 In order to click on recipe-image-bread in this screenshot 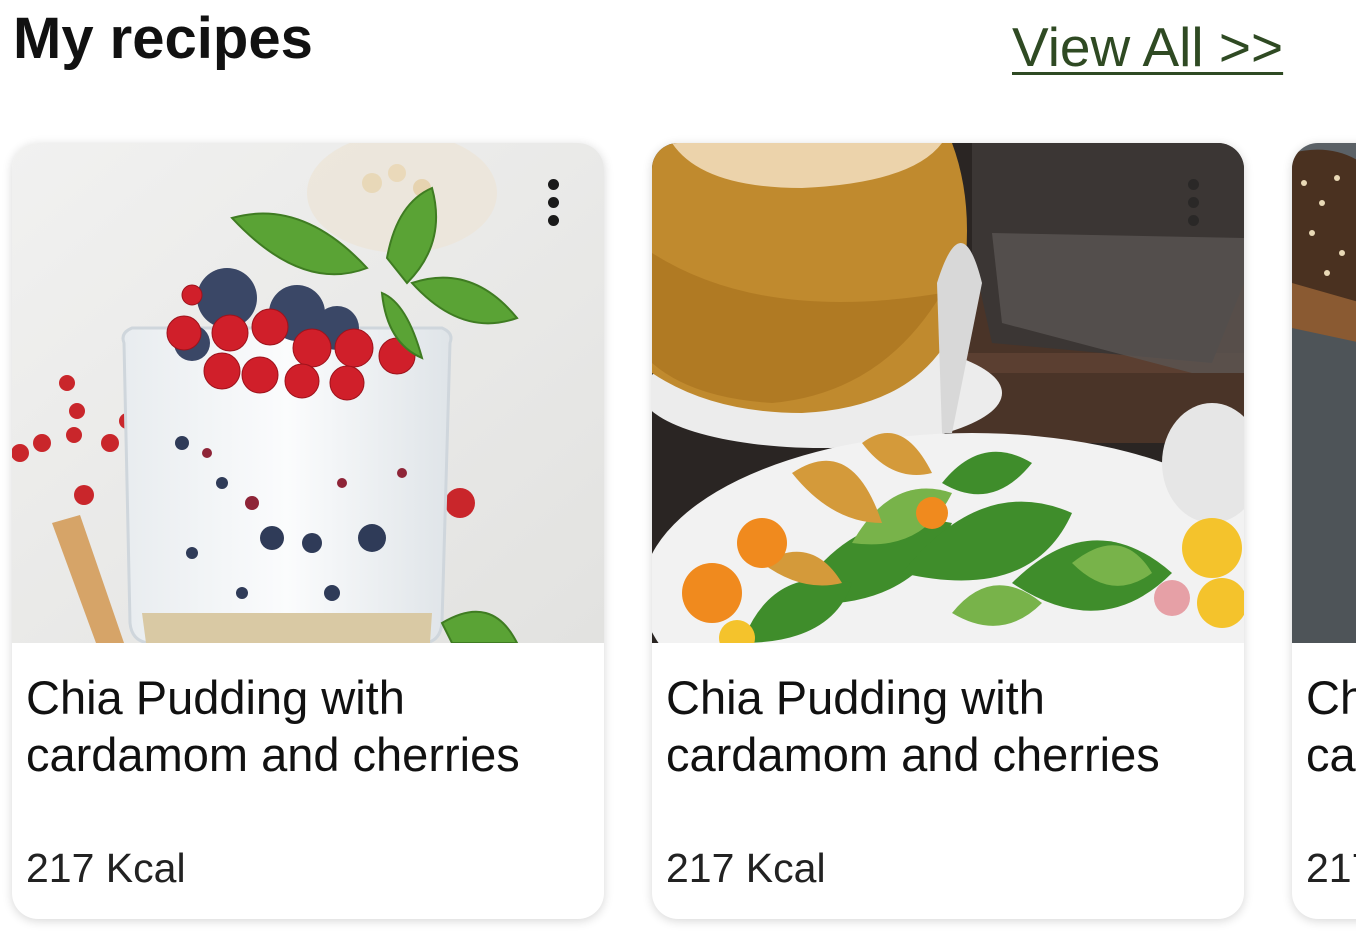, I will do `click(1324, 393)`.